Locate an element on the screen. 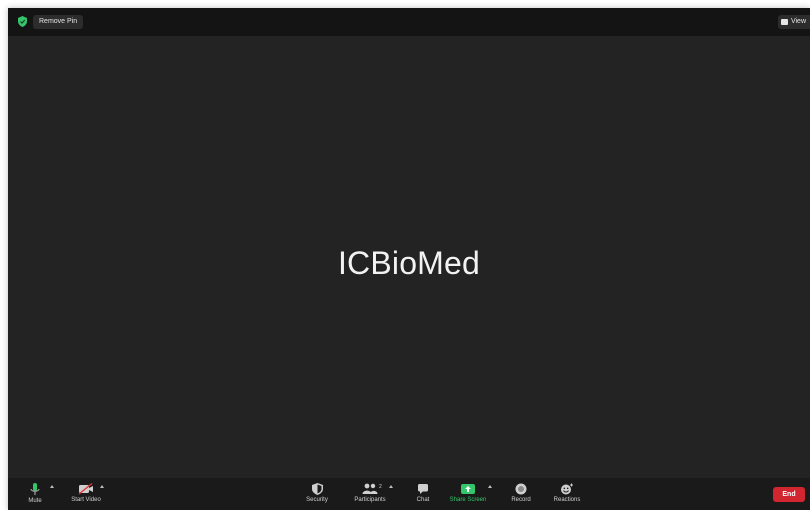 This screenshot has height=510, width=810. remove-pin-button: Remove Pin is located at coordinates (58, 22).